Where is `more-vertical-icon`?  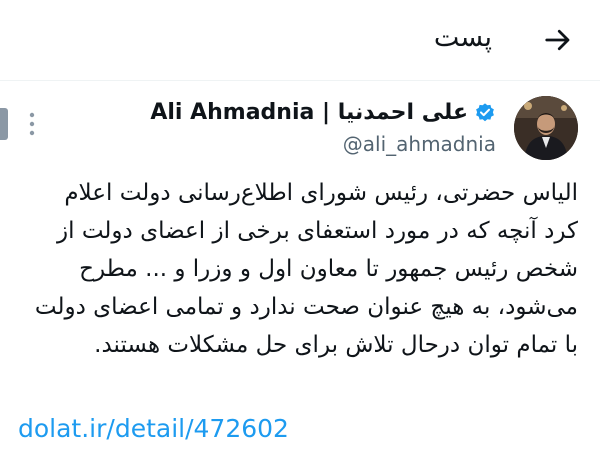 more-vertical-icon is located at coordinates (32, 124).